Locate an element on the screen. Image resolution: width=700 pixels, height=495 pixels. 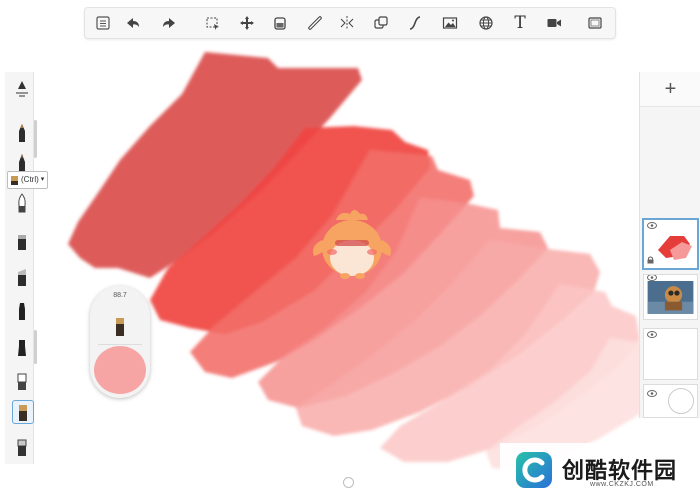
selected-brush-icon is located at coordinates (23, 412).